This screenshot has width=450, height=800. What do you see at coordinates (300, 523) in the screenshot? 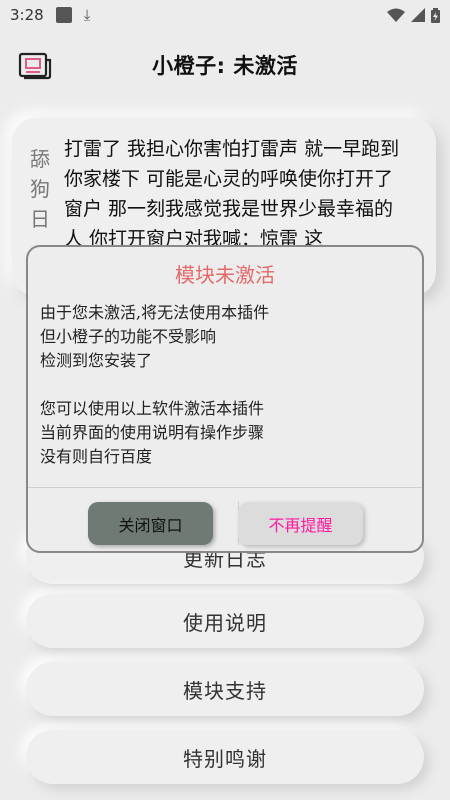
I see `dont-remind-button: 不再提醒` at bounding box center [300, 523].